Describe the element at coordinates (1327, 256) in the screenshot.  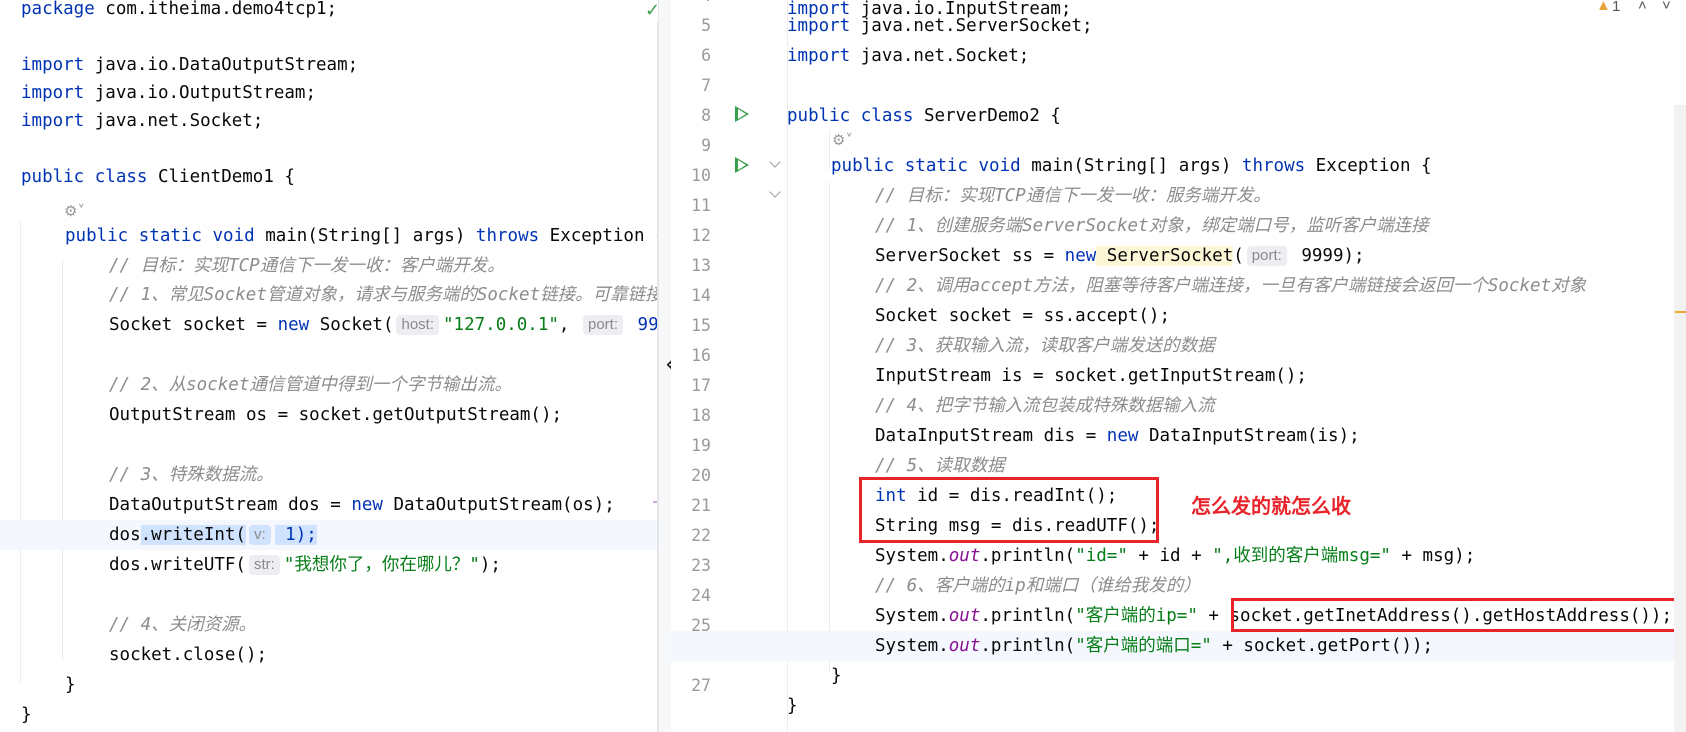
I see `code-text: 9999);` at that location.